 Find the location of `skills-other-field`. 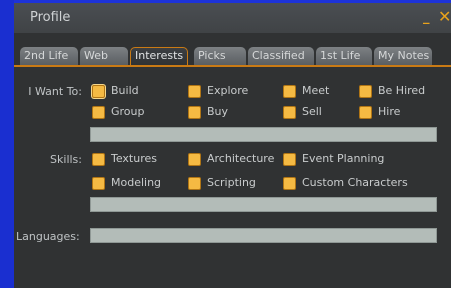

skills-other-field is located at coordinates (263, 204).